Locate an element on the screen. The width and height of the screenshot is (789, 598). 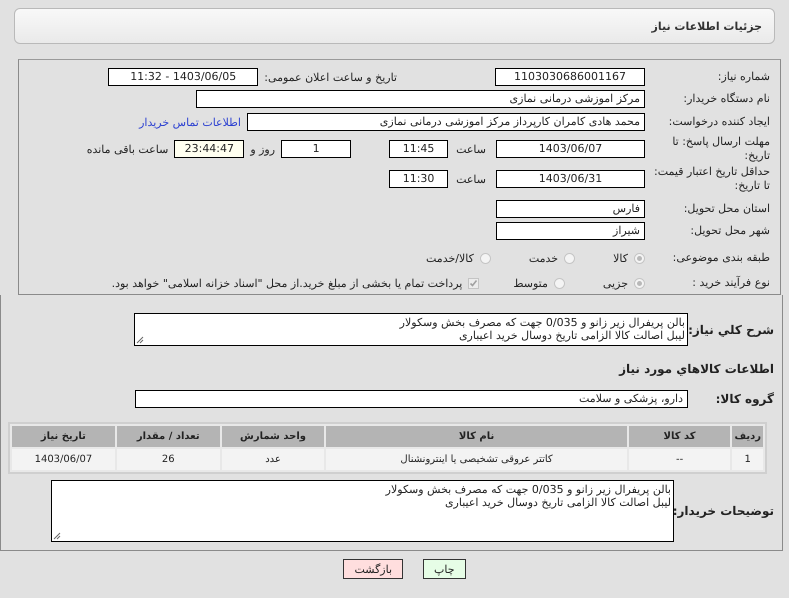
field-label: نوع فرآیند خرید : is located at coordinates (730, 283).